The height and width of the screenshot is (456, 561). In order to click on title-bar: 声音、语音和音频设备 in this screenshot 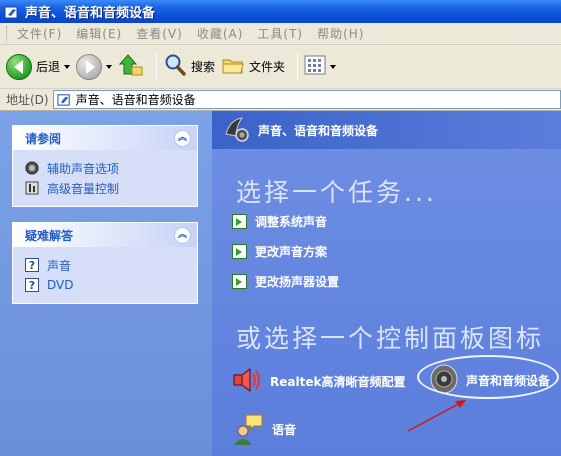, I will do `click(280, 11)`.